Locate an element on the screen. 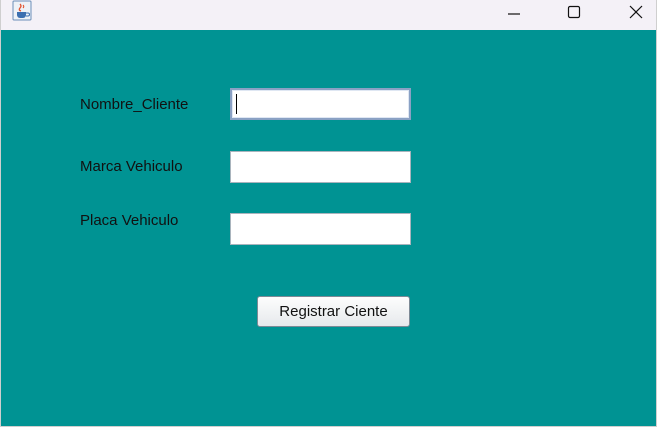  maximize-icon is located at coordinates (574, 15).